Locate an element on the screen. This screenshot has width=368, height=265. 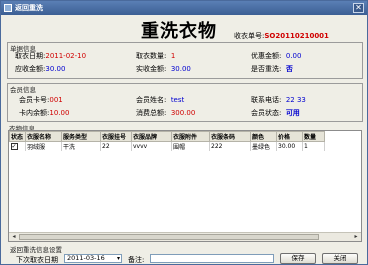
next-date-value: 2011-03-16 is located at coordinates (86, 258).